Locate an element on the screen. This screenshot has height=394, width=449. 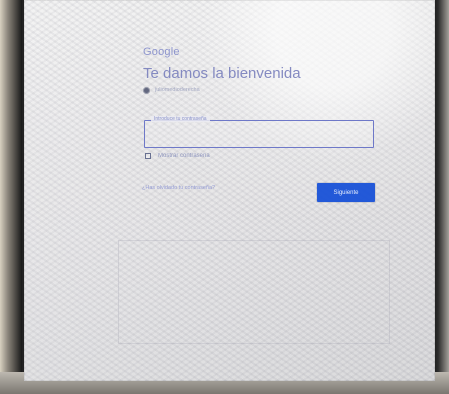
device-bezel-left is located at coordinates (11, 197).